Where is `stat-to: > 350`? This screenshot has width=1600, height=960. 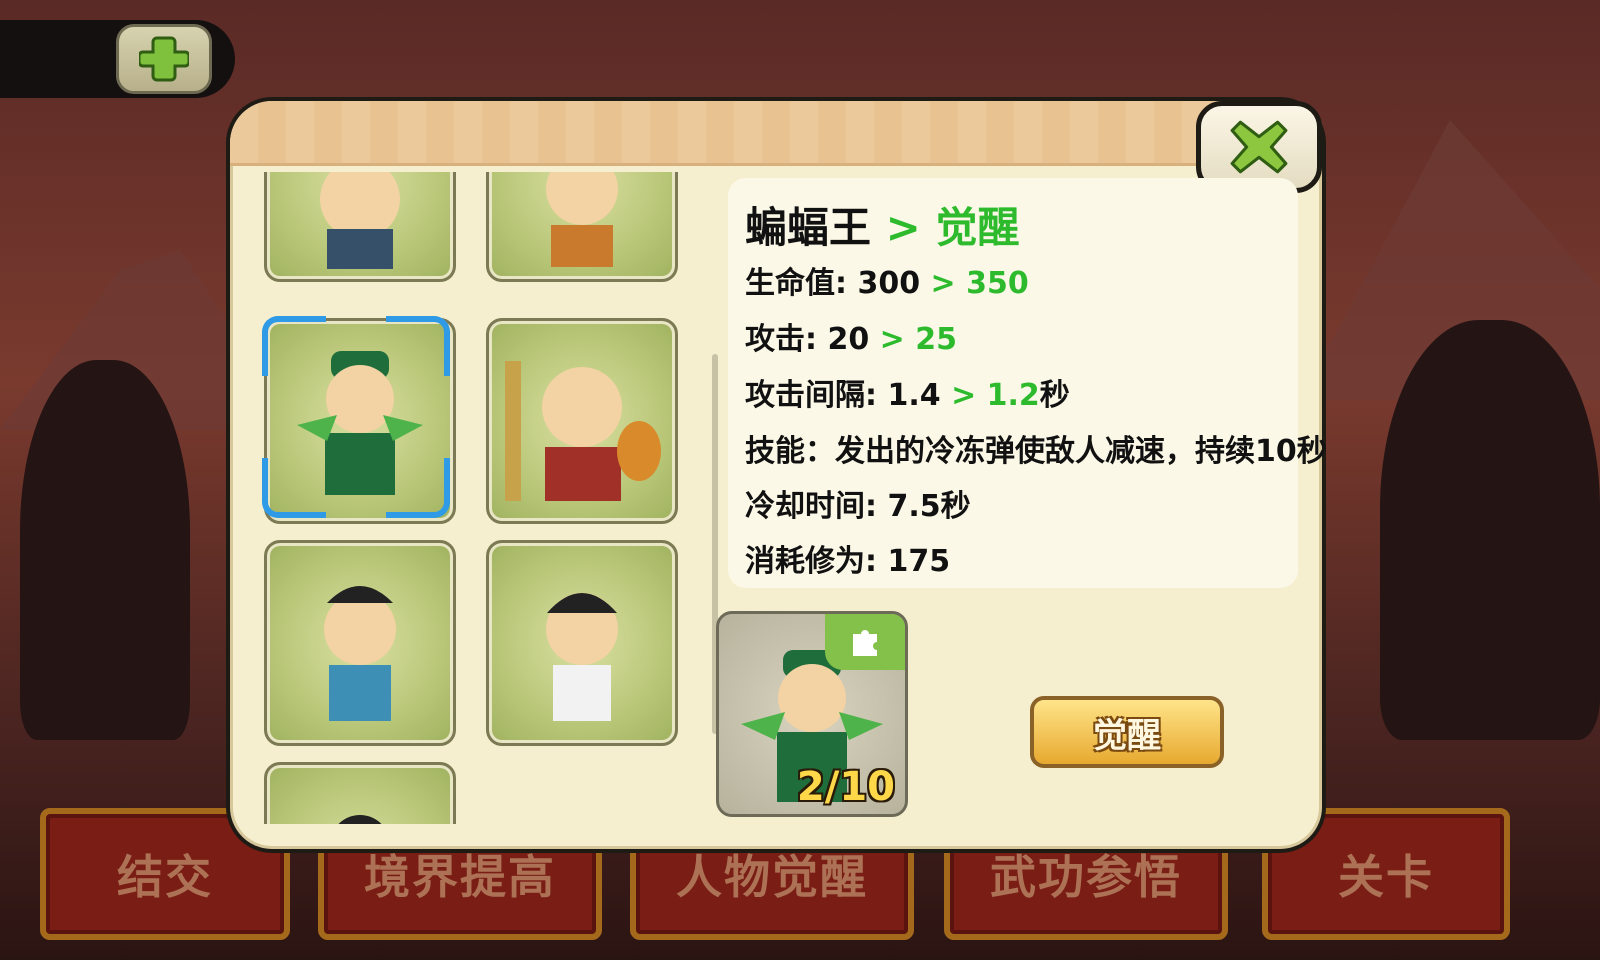
stat-to: > 350 is located at coordinates (979, 283).